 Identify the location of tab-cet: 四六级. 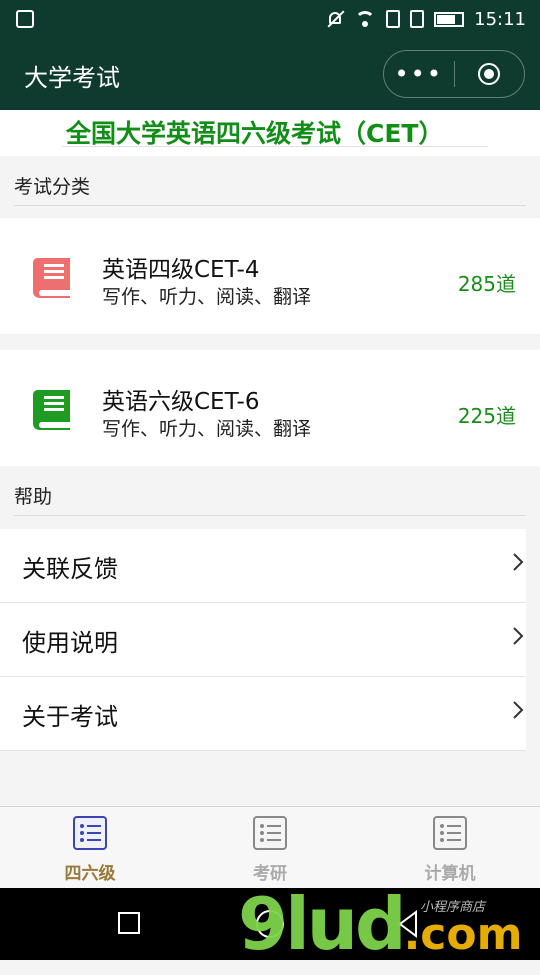
(90, 848).